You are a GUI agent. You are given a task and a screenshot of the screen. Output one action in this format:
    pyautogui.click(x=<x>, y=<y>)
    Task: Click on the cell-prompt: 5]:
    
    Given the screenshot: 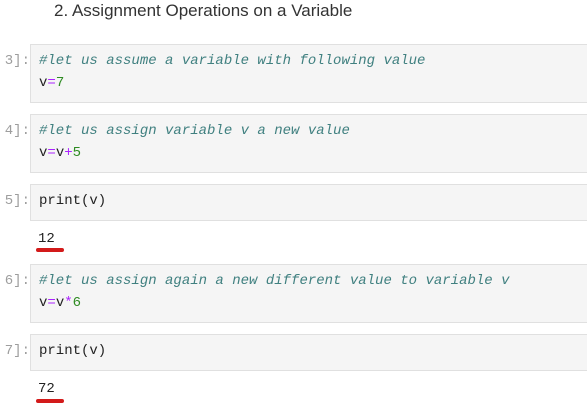 What is the action you would take?
    pyautogui.click(x=17, y=201)
    